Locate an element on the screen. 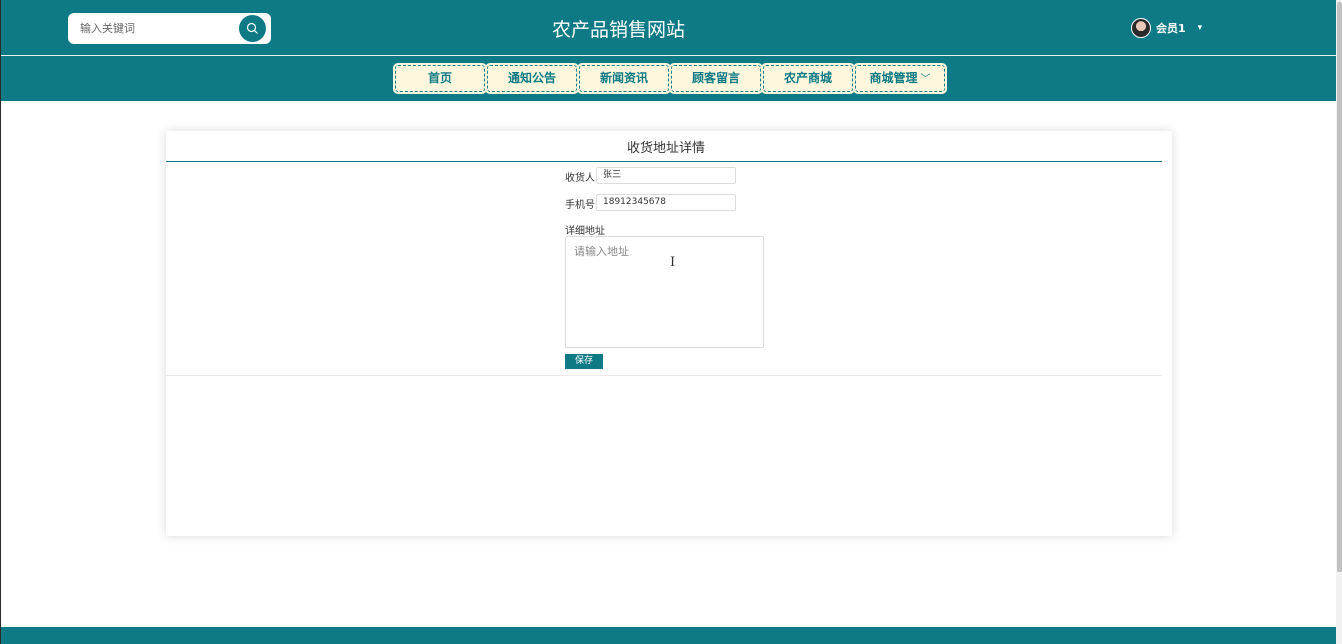 The height and width of the screenshot is (644, 1342). nav-item-messages: 顾客留言 is located at coordinates (716, 78).